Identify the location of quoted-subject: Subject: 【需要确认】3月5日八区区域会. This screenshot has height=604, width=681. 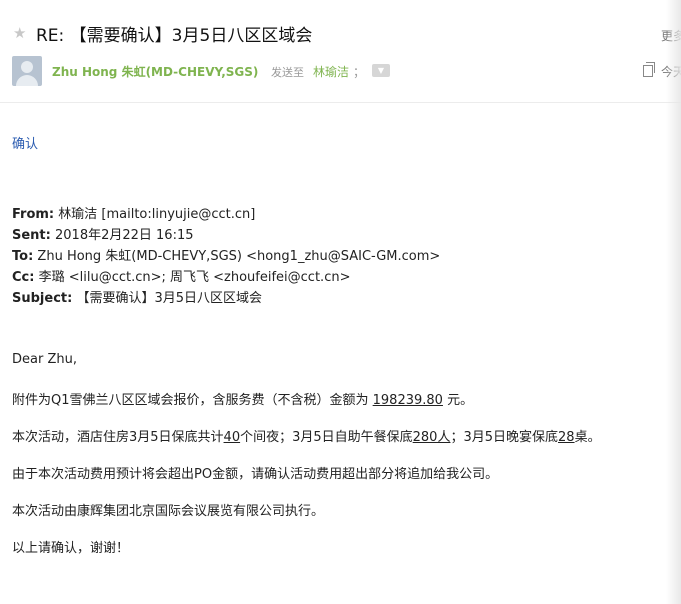
(137, 296).